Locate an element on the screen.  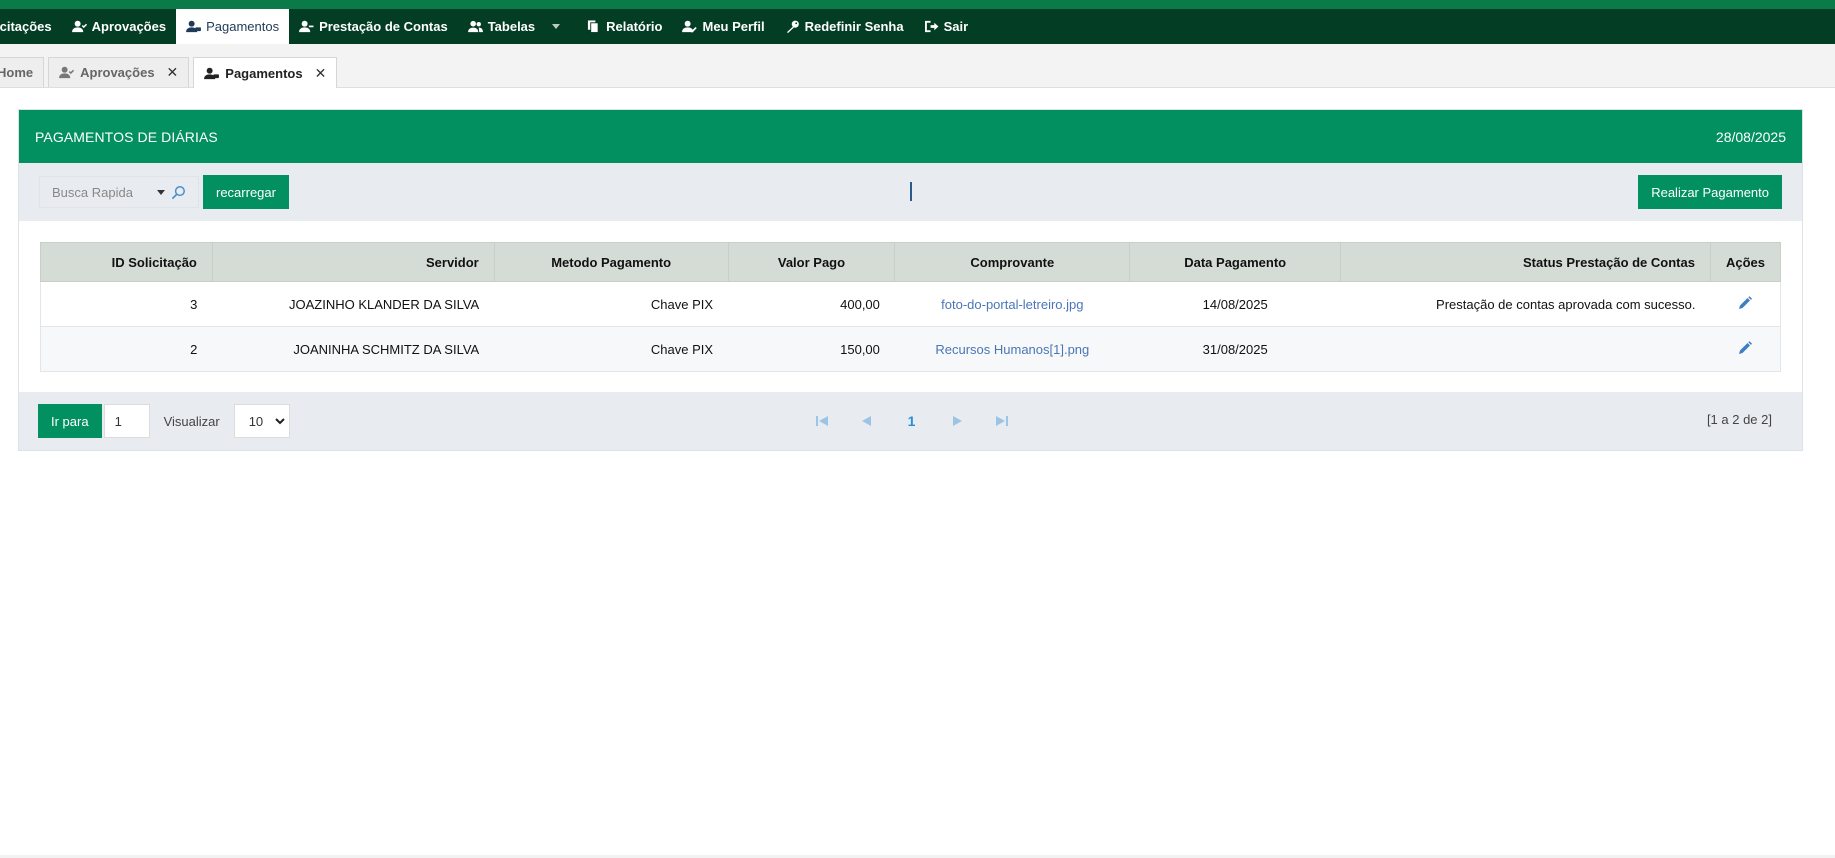
nav-item-tabelas: Tabelas is located at coordinates (514, 26).